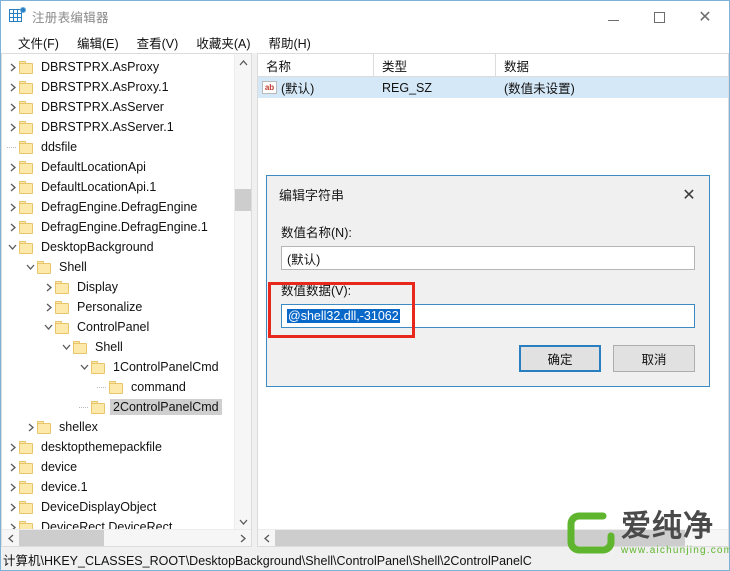 The height and width of the screenshot is (571, 730). I want to click on scroll-up-icon, so click(243, 62).